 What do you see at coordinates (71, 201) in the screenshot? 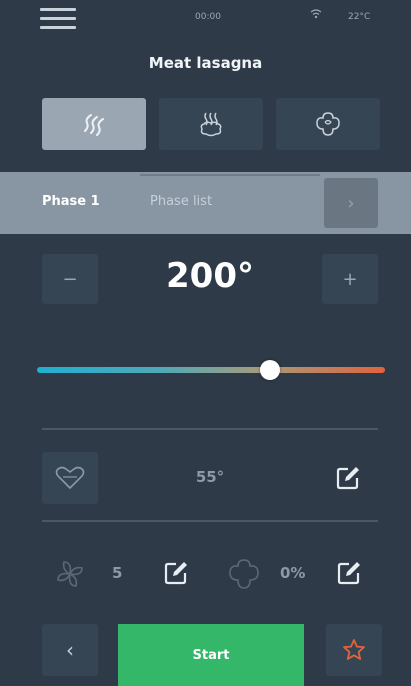
I see `tab-current-phase: Phase 1` at bounding box center [71, 201].